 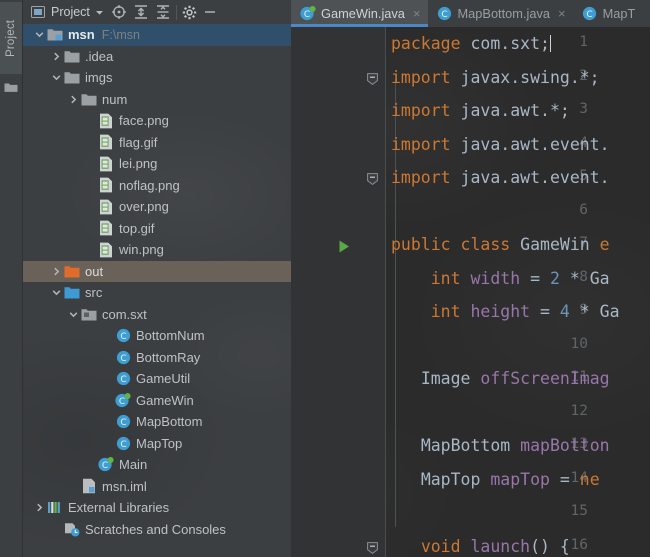 I want to click on tree-item-maptop: C MapTop, so click(x=157, y=444).